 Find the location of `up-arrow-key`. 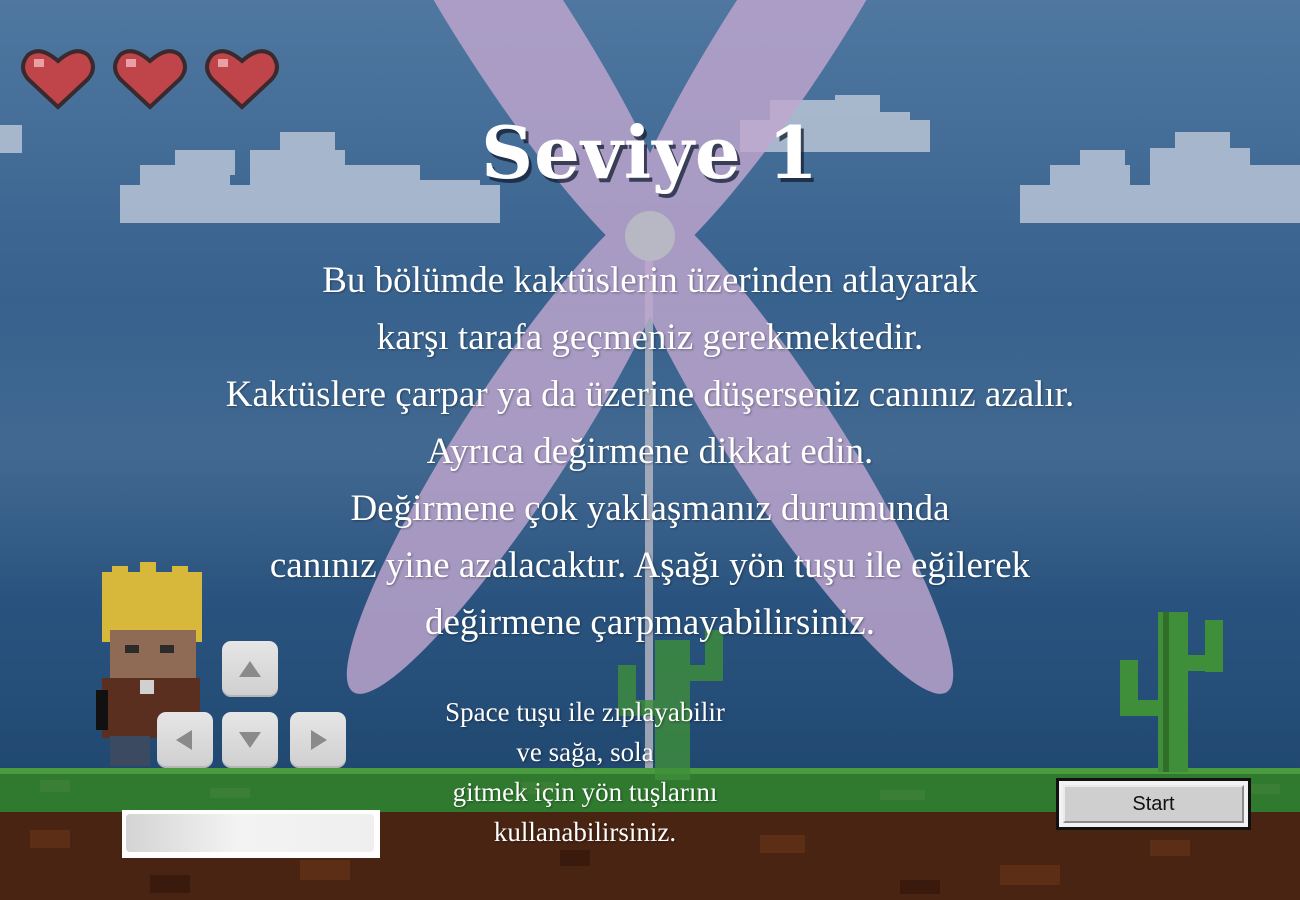

up-arrow-key is located at coordinates (250, 669).